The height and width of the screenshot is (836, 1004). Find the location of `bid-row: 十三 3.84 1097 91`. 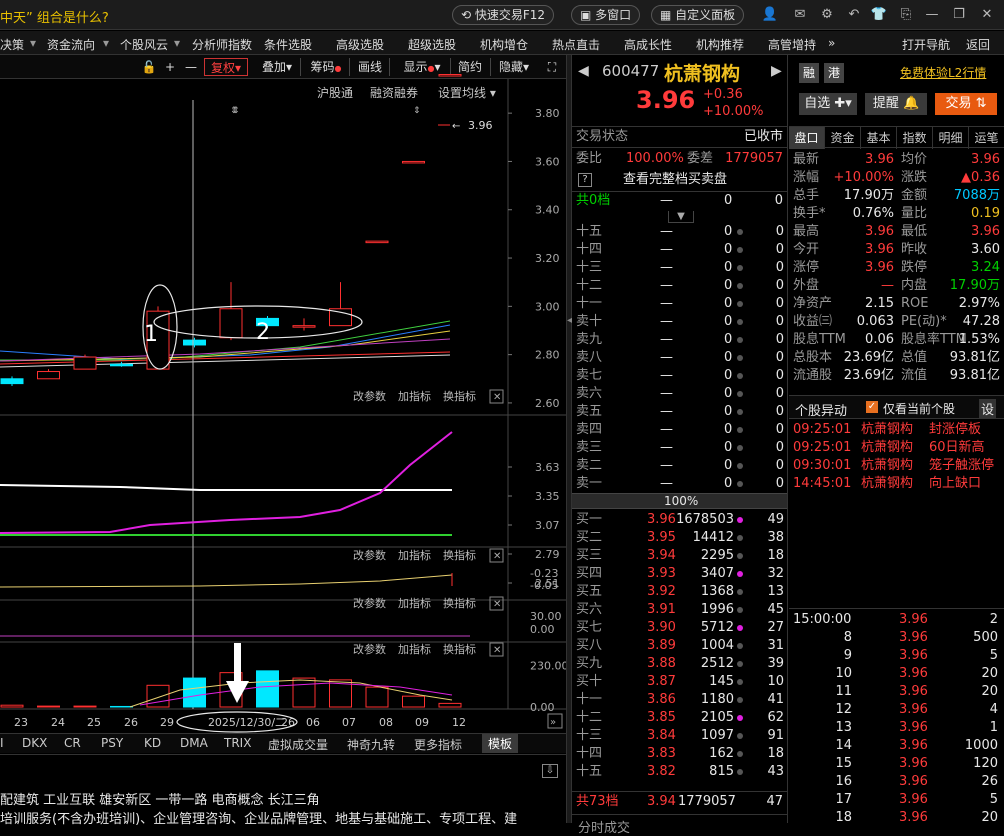

bid-row: 十三 3.84 1097 91 is located at coordinates (680, 736).